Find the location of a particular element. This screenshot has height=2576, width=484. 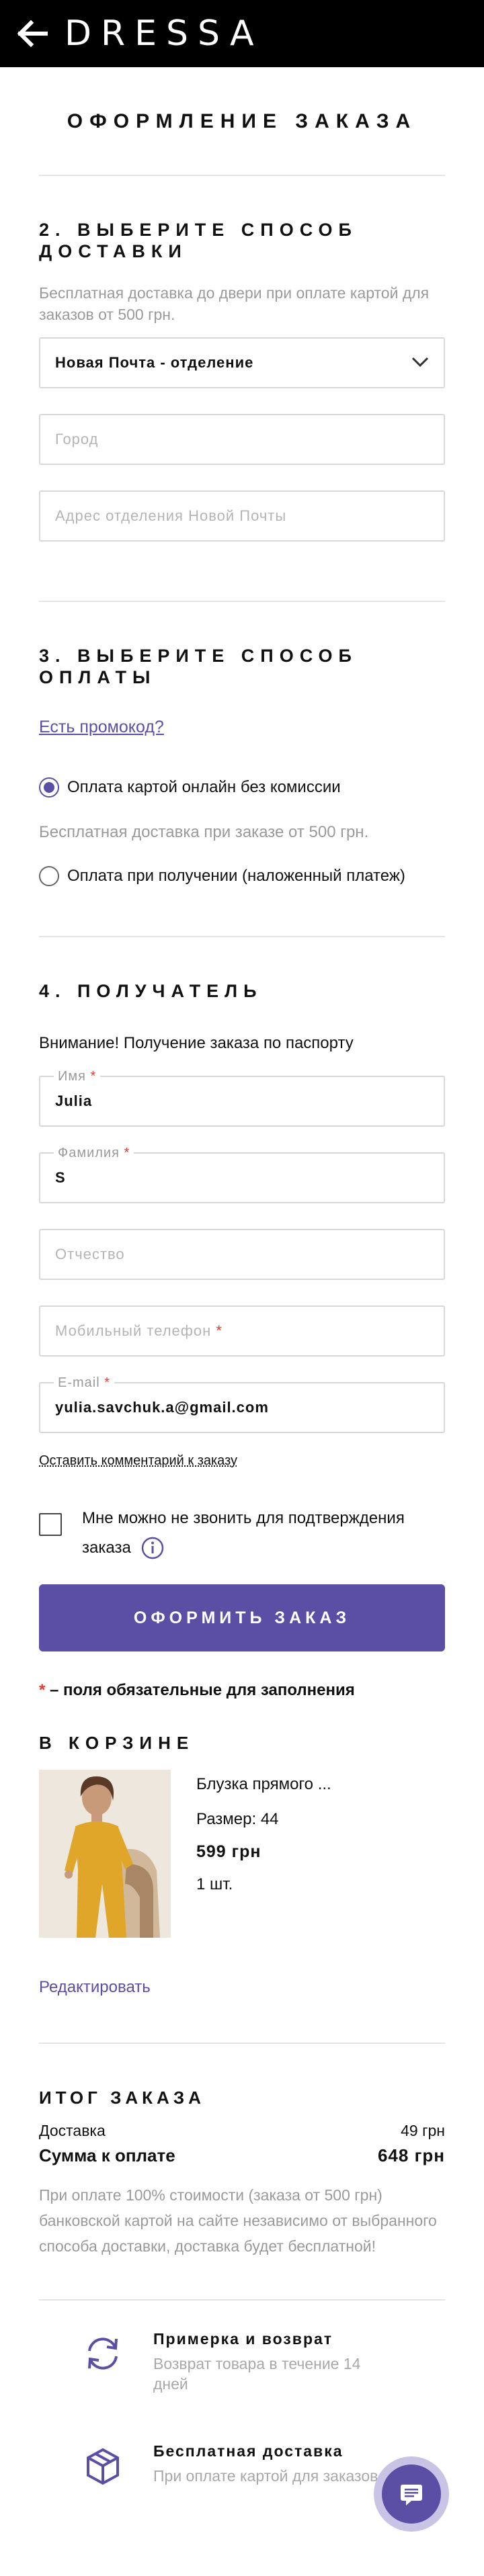

total-value: 648 грн is located at coordinates (411, 2155).